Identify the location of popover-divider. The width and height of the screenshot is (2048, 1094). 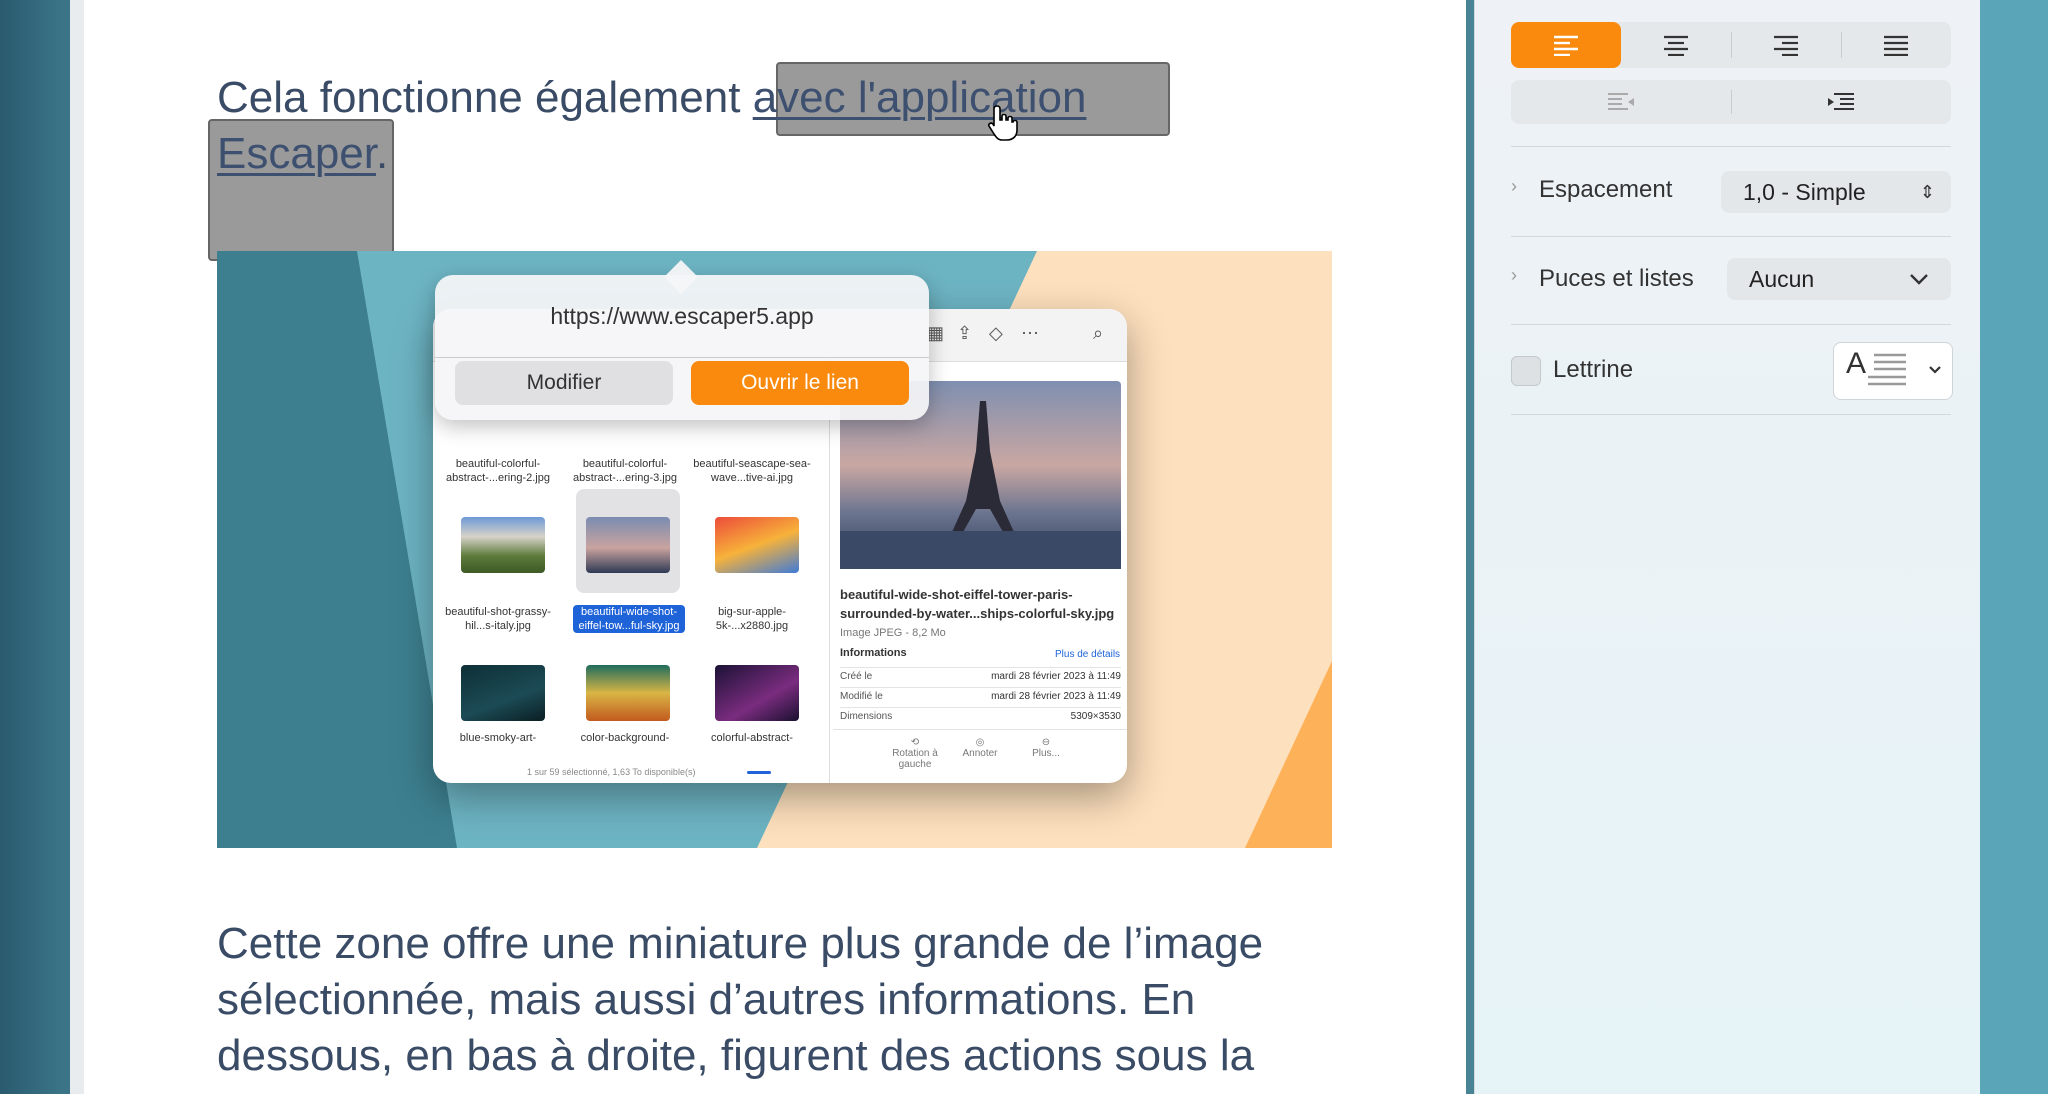
(682, 357).